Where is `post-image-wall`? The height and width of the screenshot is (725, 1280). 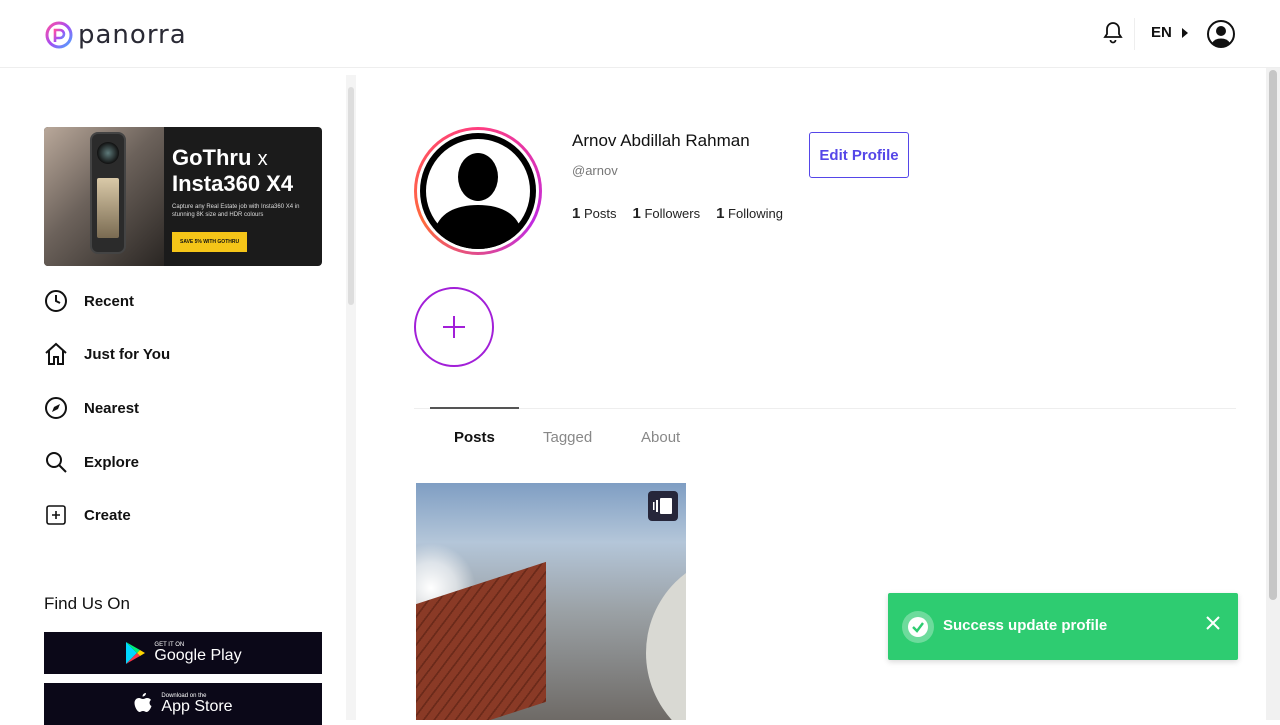 post-image-wall is located at coordinates (666, 636).